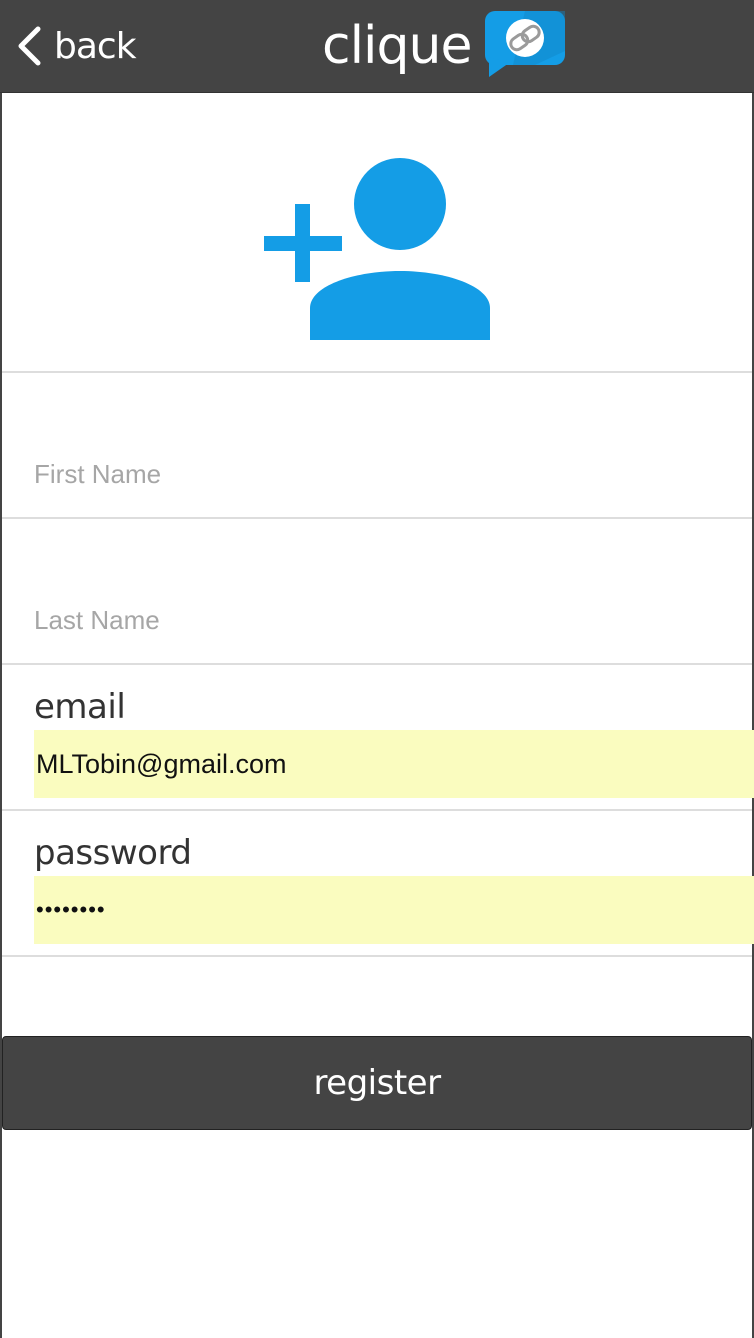 The width and height of the screenshot is (754, 1338). I want to click on last-name-row, so click(377, 592).